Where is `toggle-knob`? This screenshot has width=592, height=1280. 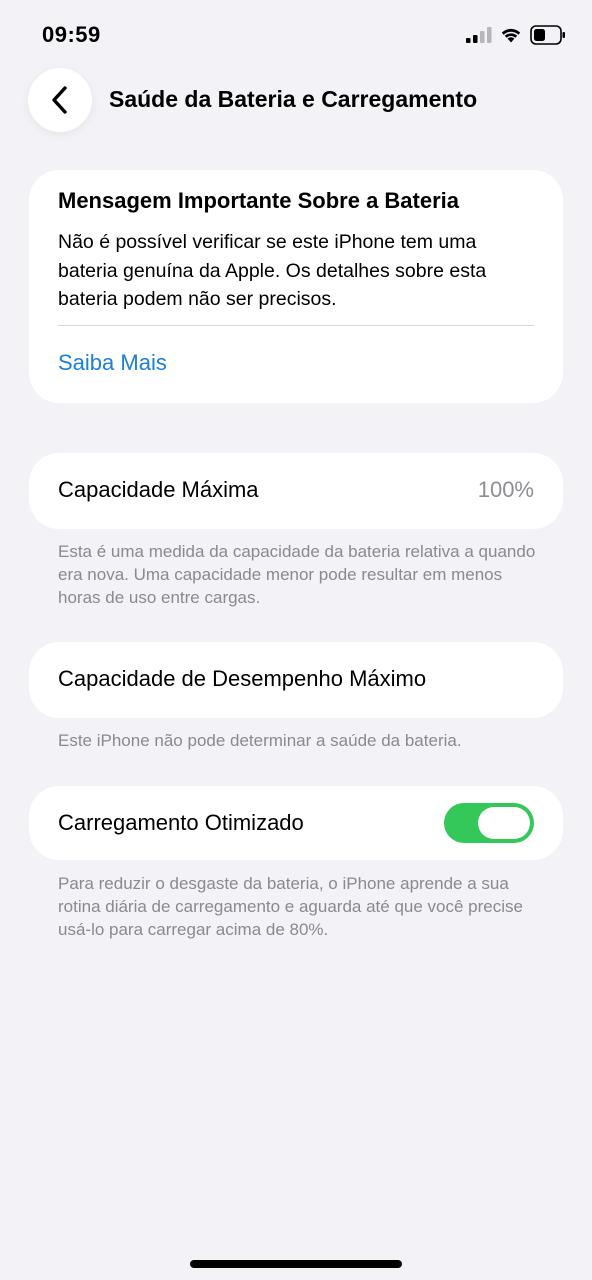 toggle-knob is located at coordinates (504, 823).